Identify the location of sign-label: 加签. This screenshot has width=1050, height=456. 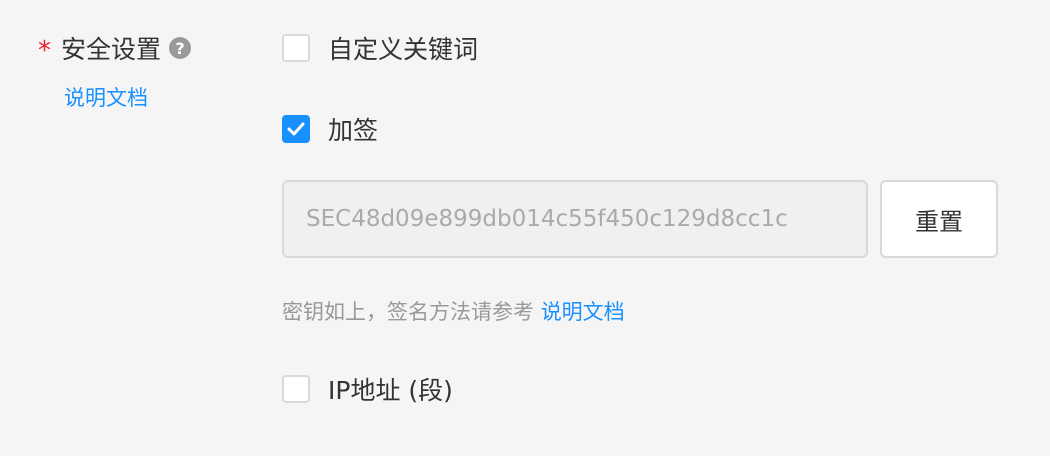
(353, 129).